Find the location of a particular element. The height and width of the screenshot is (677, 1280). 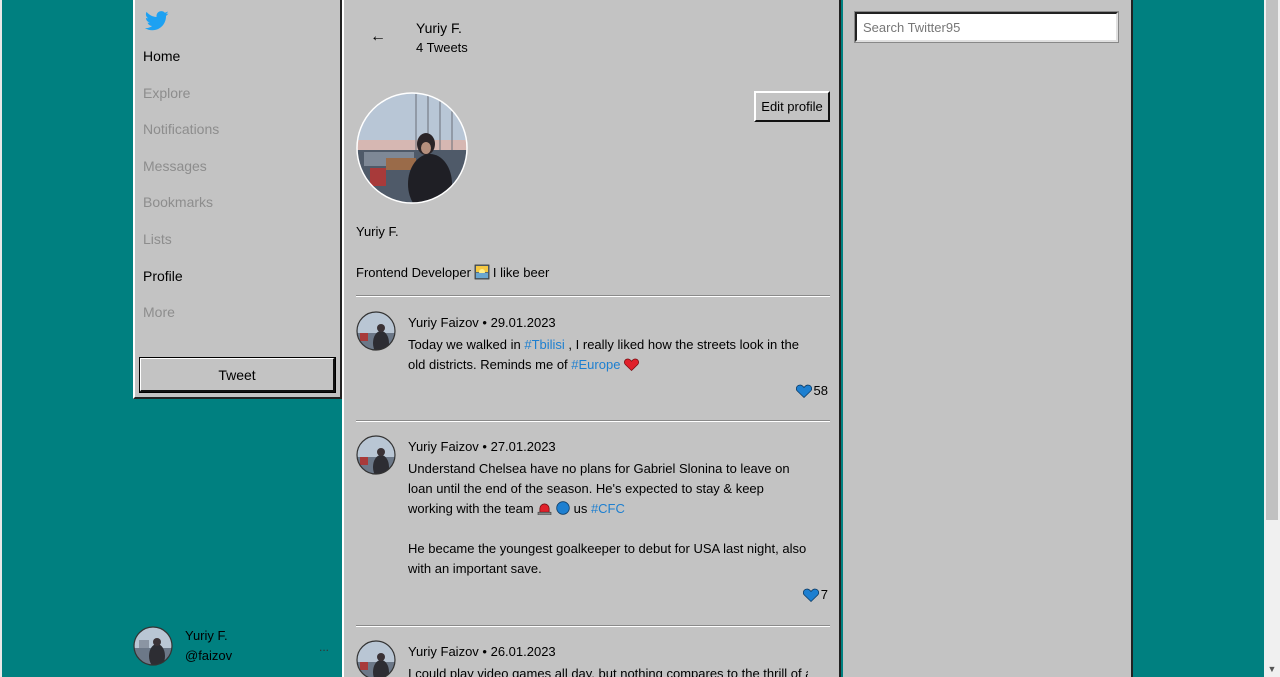

sidebar-item-more: More is located at coordinates (159, 312).